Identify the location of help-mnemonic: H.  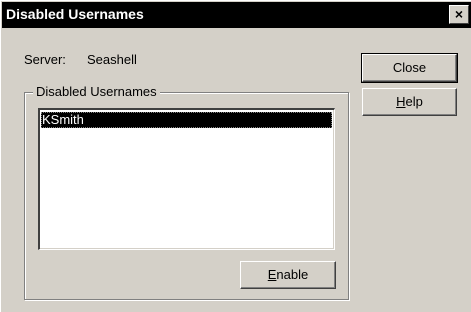
(401, 101).